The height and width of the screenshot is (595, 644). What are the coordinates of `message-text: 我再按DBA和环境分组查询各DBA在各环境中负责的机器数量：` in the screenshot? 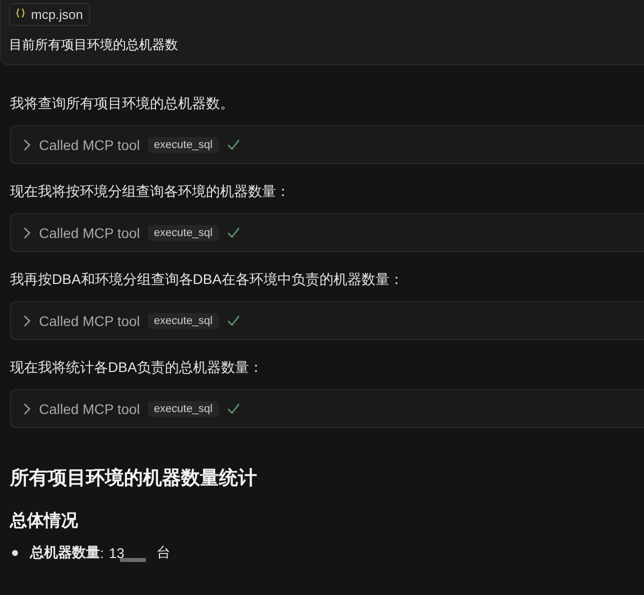 It's located at (207, 279).